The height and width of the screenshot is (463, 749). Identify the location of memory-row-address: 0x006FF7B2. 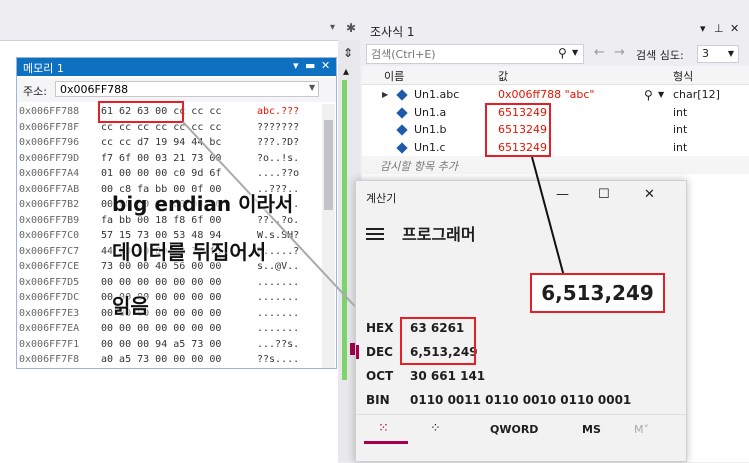
(49, 204).